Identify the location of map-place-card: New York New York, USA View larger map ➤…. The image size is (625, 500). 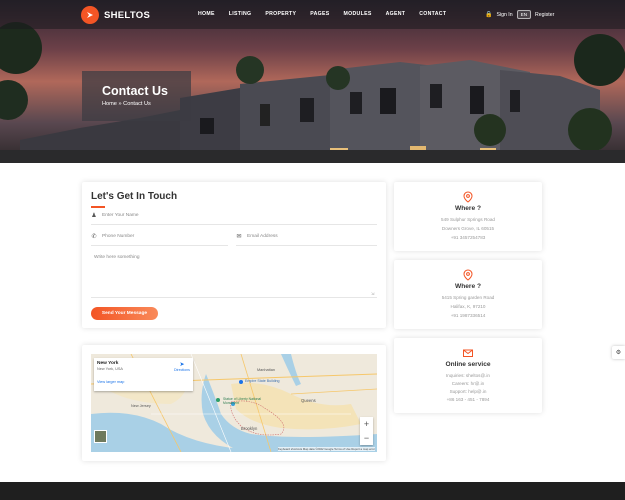
(143, 374).